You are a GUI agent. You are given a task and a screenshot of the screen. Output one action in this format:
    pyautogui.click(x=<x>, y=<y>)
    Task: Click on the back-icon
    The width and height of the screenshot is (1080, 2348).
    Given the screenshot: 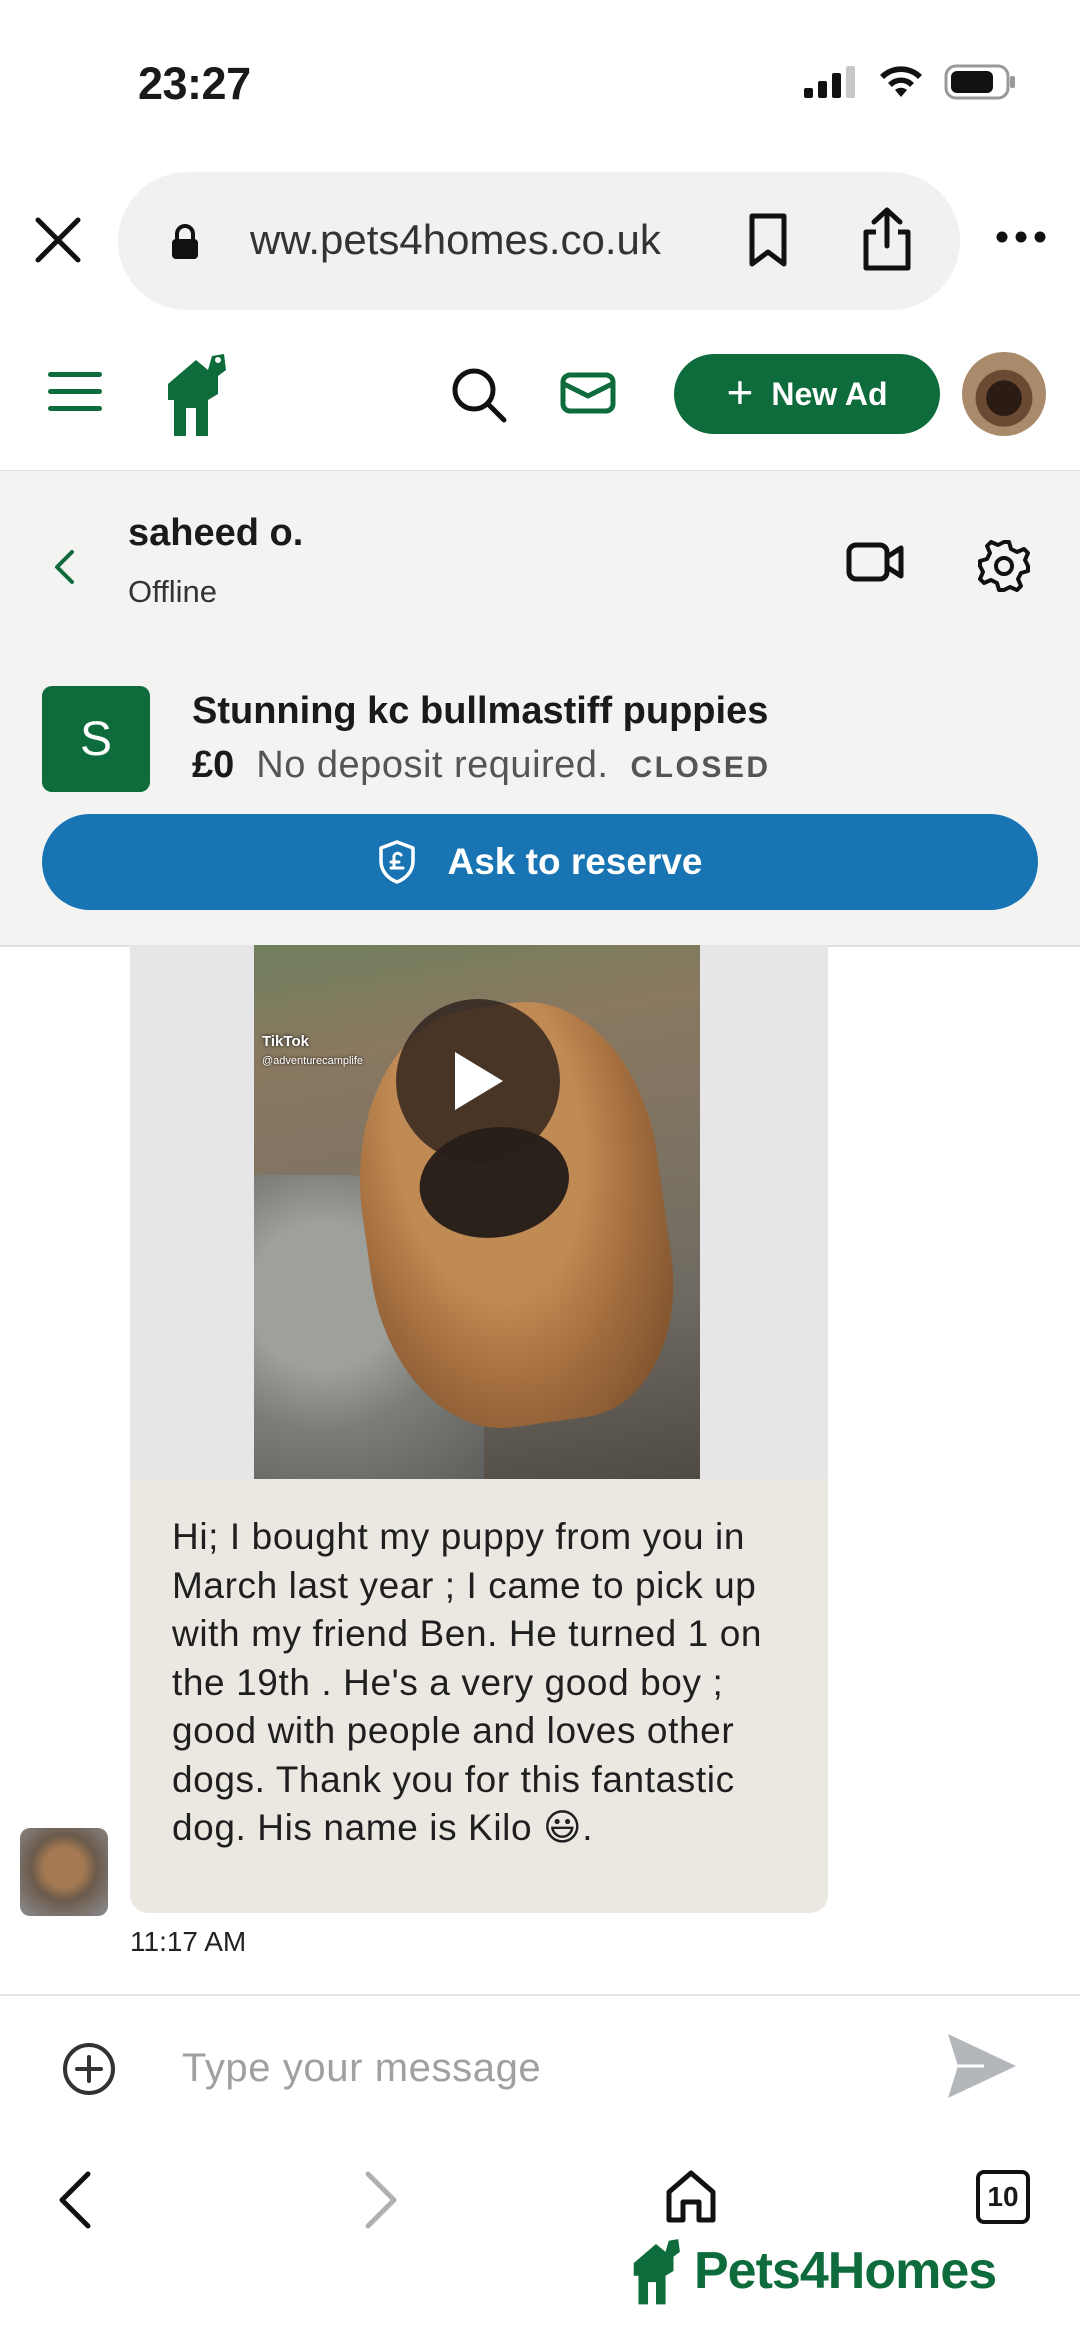 What is the action you would take?
    pyautogui.click(x=74, y=2202)
    